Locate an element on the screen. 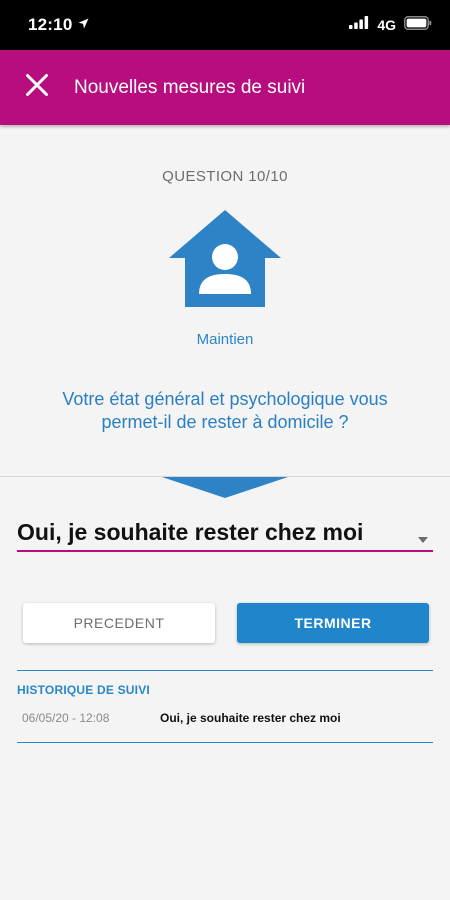 This screenshot has height=900, width=450. status-right: 4G is located at coordinates (390, 25).